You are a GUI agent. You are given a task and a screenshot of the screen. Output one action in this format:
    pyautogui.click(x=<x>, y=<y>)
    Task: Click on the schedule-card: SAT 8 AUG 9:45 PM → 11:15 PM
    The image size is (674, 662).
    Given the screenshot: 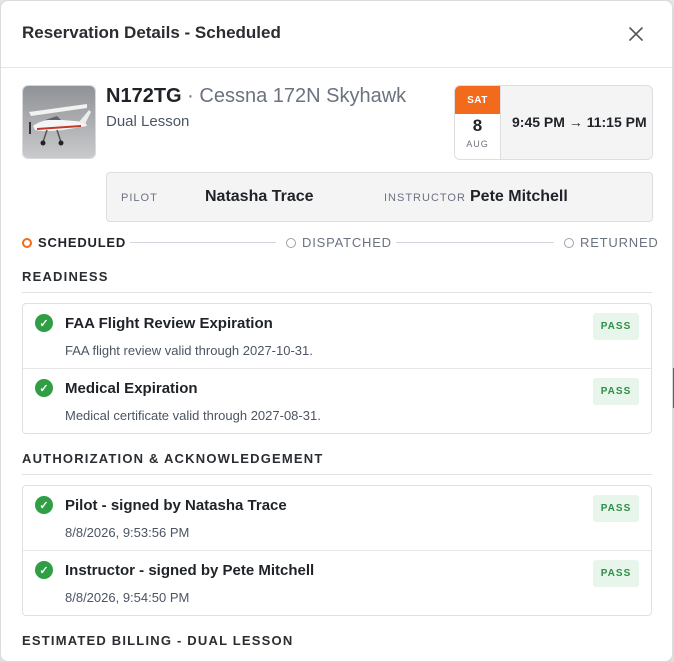 What is the action you would take?
    pyautogui.click(x=553, y=122)
    